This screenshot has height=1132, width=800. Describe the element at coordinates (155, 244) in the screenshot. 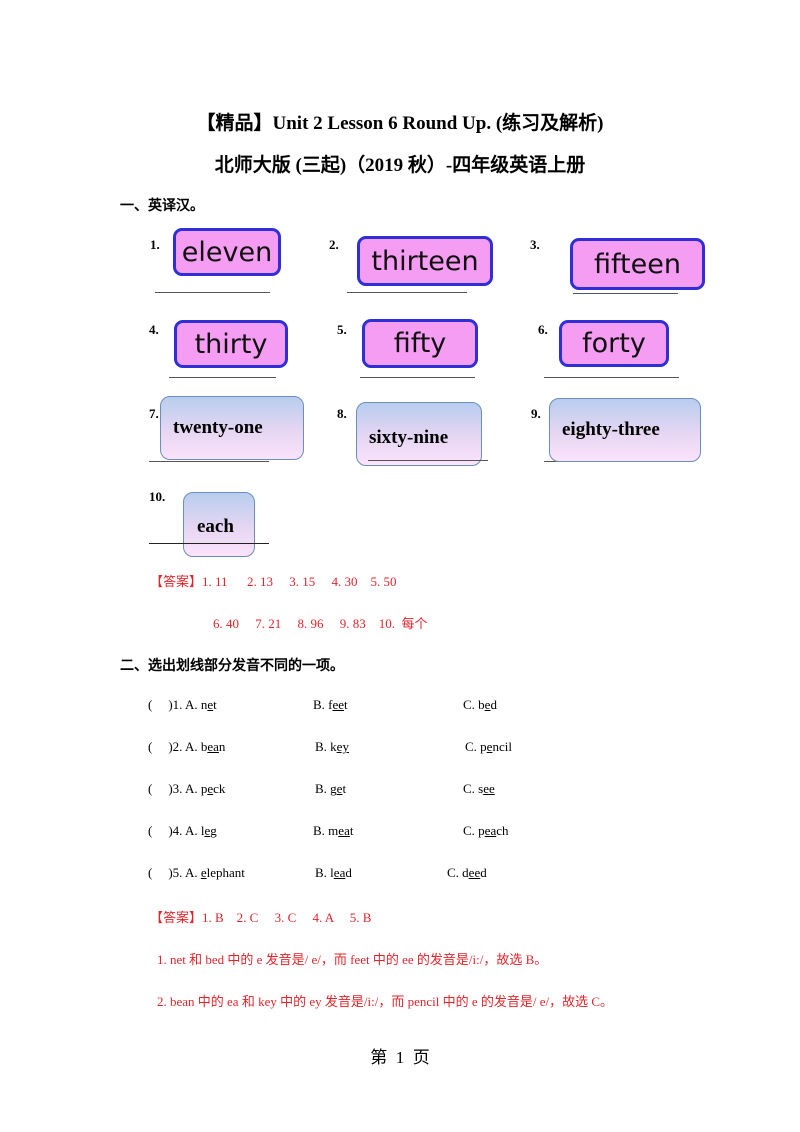

I see `item-number: 1.` at that location.